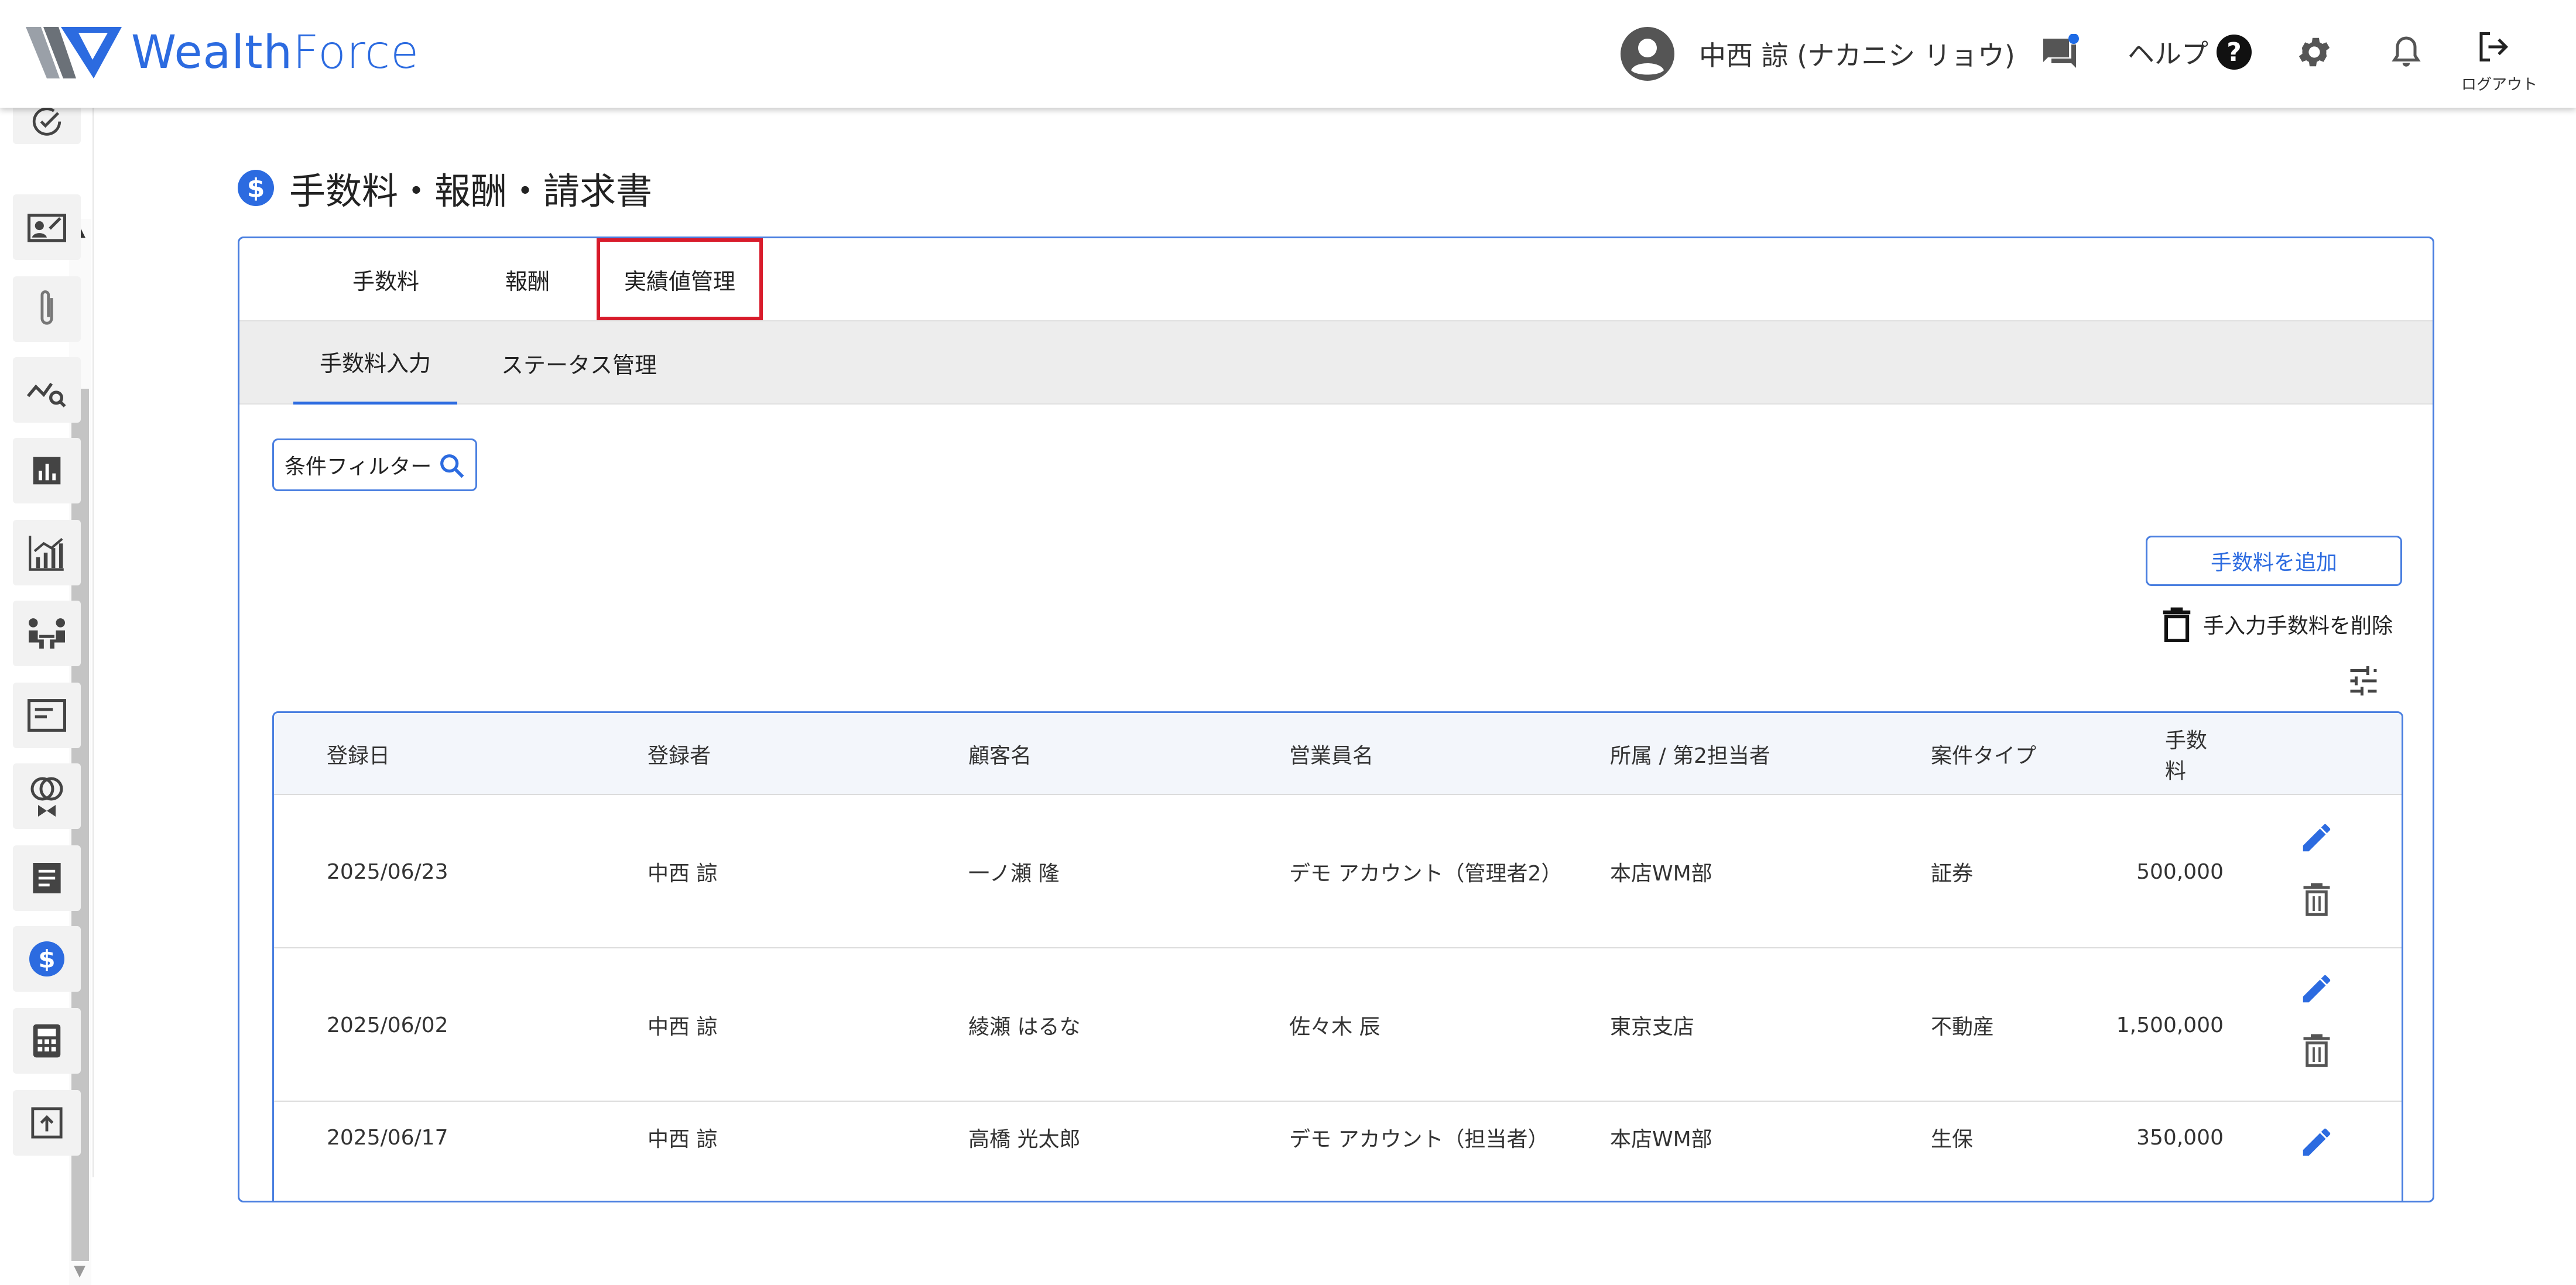 The image size is (2576, 1285). Describe the element at coordinates (2298, 626) in the screenshot. I see `delete-manual-label: 手入力手数料を削除` at that location.